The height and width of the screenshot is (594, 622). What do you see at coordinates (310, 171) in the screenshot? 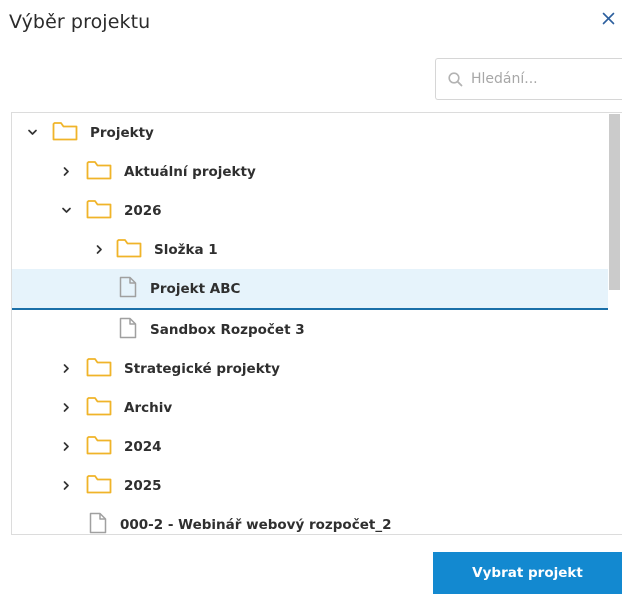
I see `tree-item-aktualni-projekty: Aktuální projekty` at bounding box center [310, 171].